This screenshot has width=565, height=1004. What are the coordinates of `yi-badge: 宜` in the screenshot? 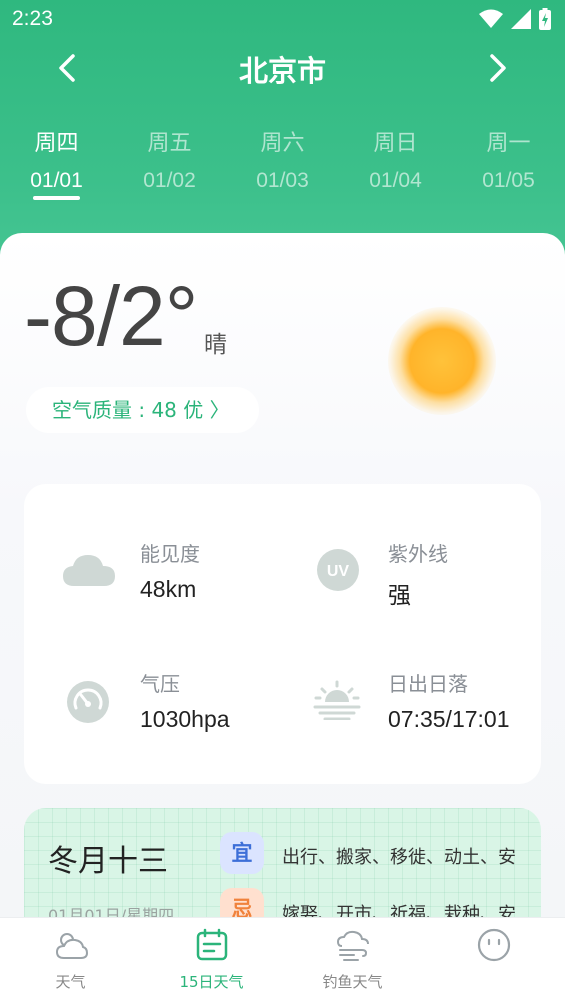 It's located at (242, 853).